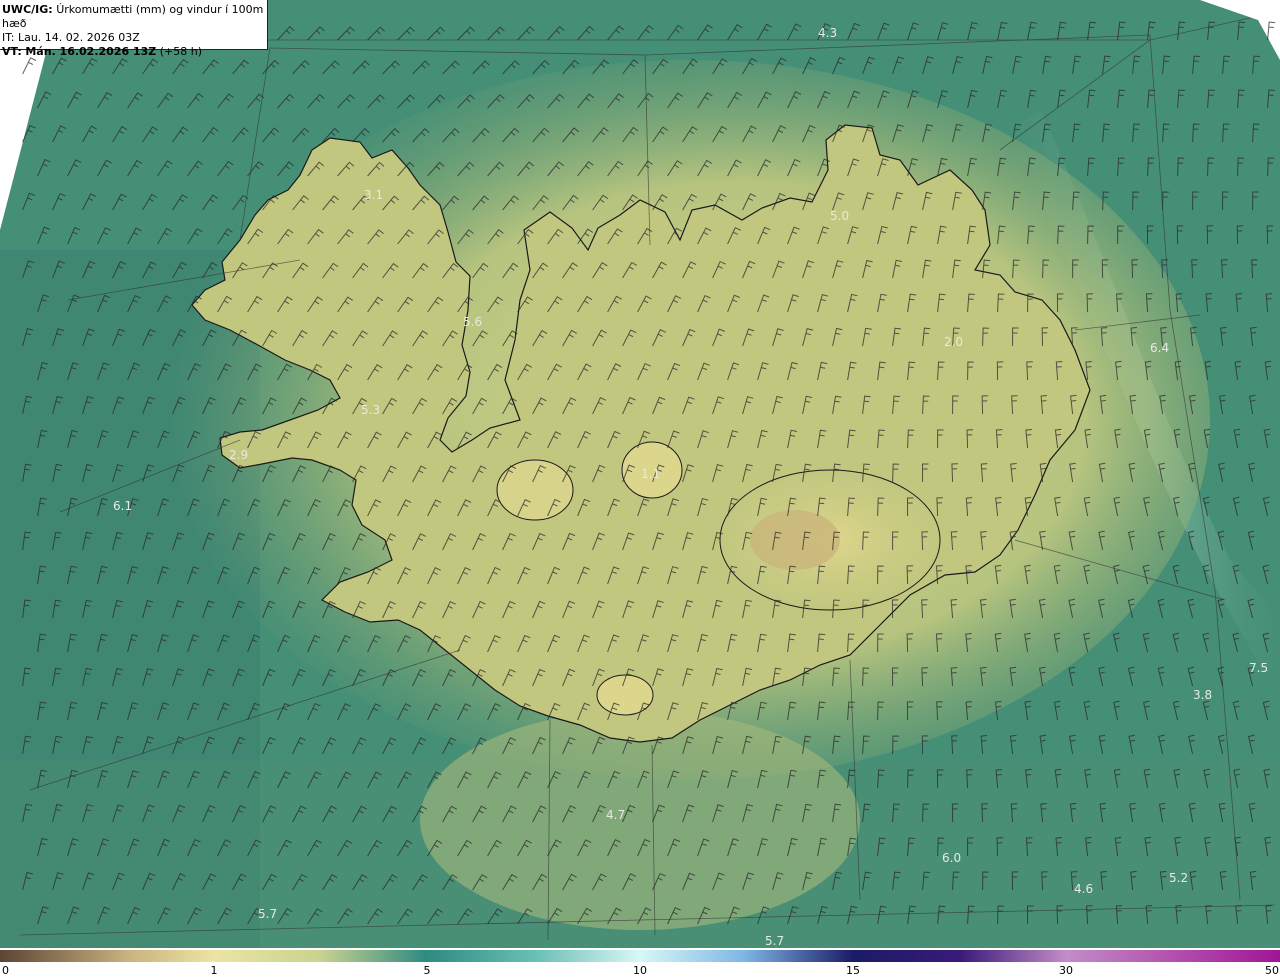 The image size is (1280, 978). Describe the element at coordinates (640, 970) in the screenshot. I see `legend-tick: 10` at that location.